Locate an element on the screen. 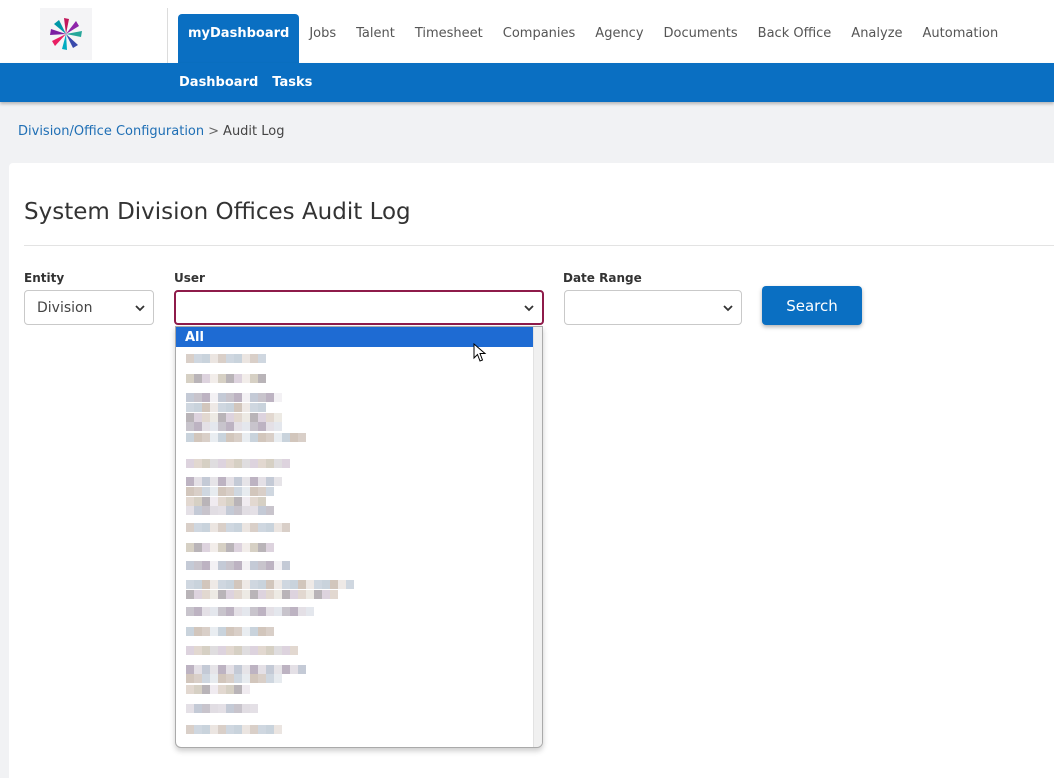  star-burst-logo-icon is located at coordinates (66, 34).